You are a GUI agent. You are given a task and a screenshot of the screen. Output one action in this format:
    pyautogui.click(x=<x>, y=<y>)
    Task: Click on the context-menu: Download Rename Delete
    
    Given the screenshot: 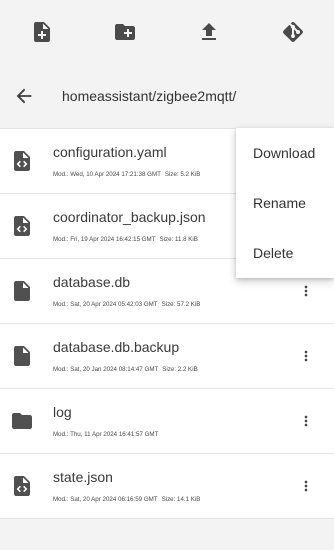 What is the action you would take?
    pyautogui.click(x=285, y=203)
    